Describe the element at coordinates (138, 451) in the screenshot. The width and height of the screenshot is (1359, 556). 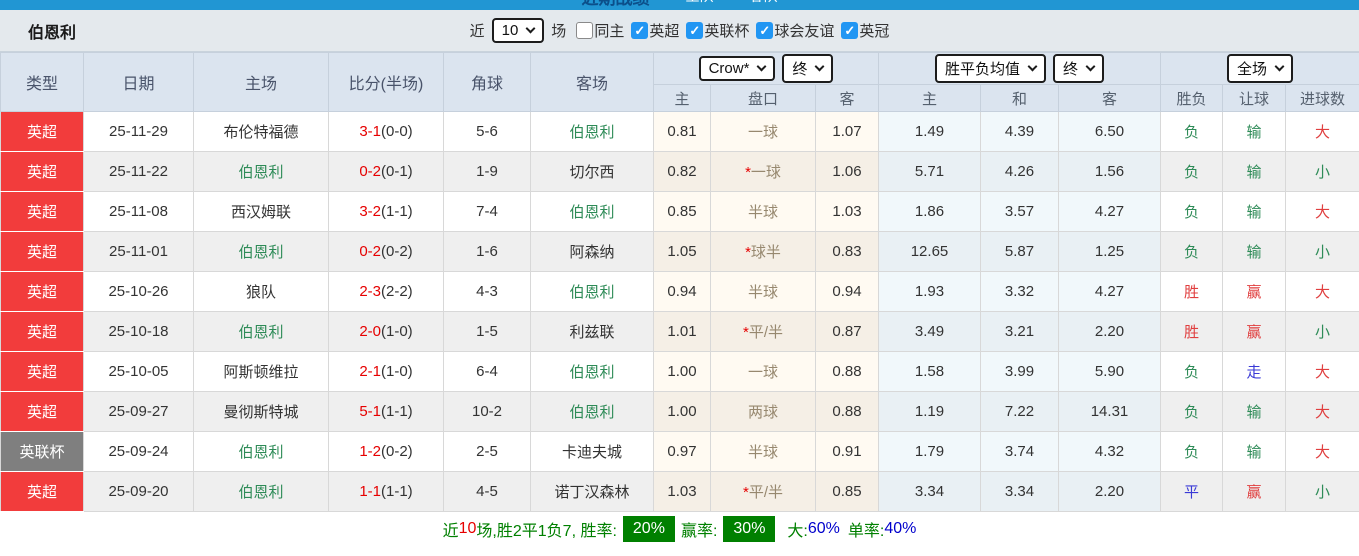
I see `match-date: 25-09-24` at that location.